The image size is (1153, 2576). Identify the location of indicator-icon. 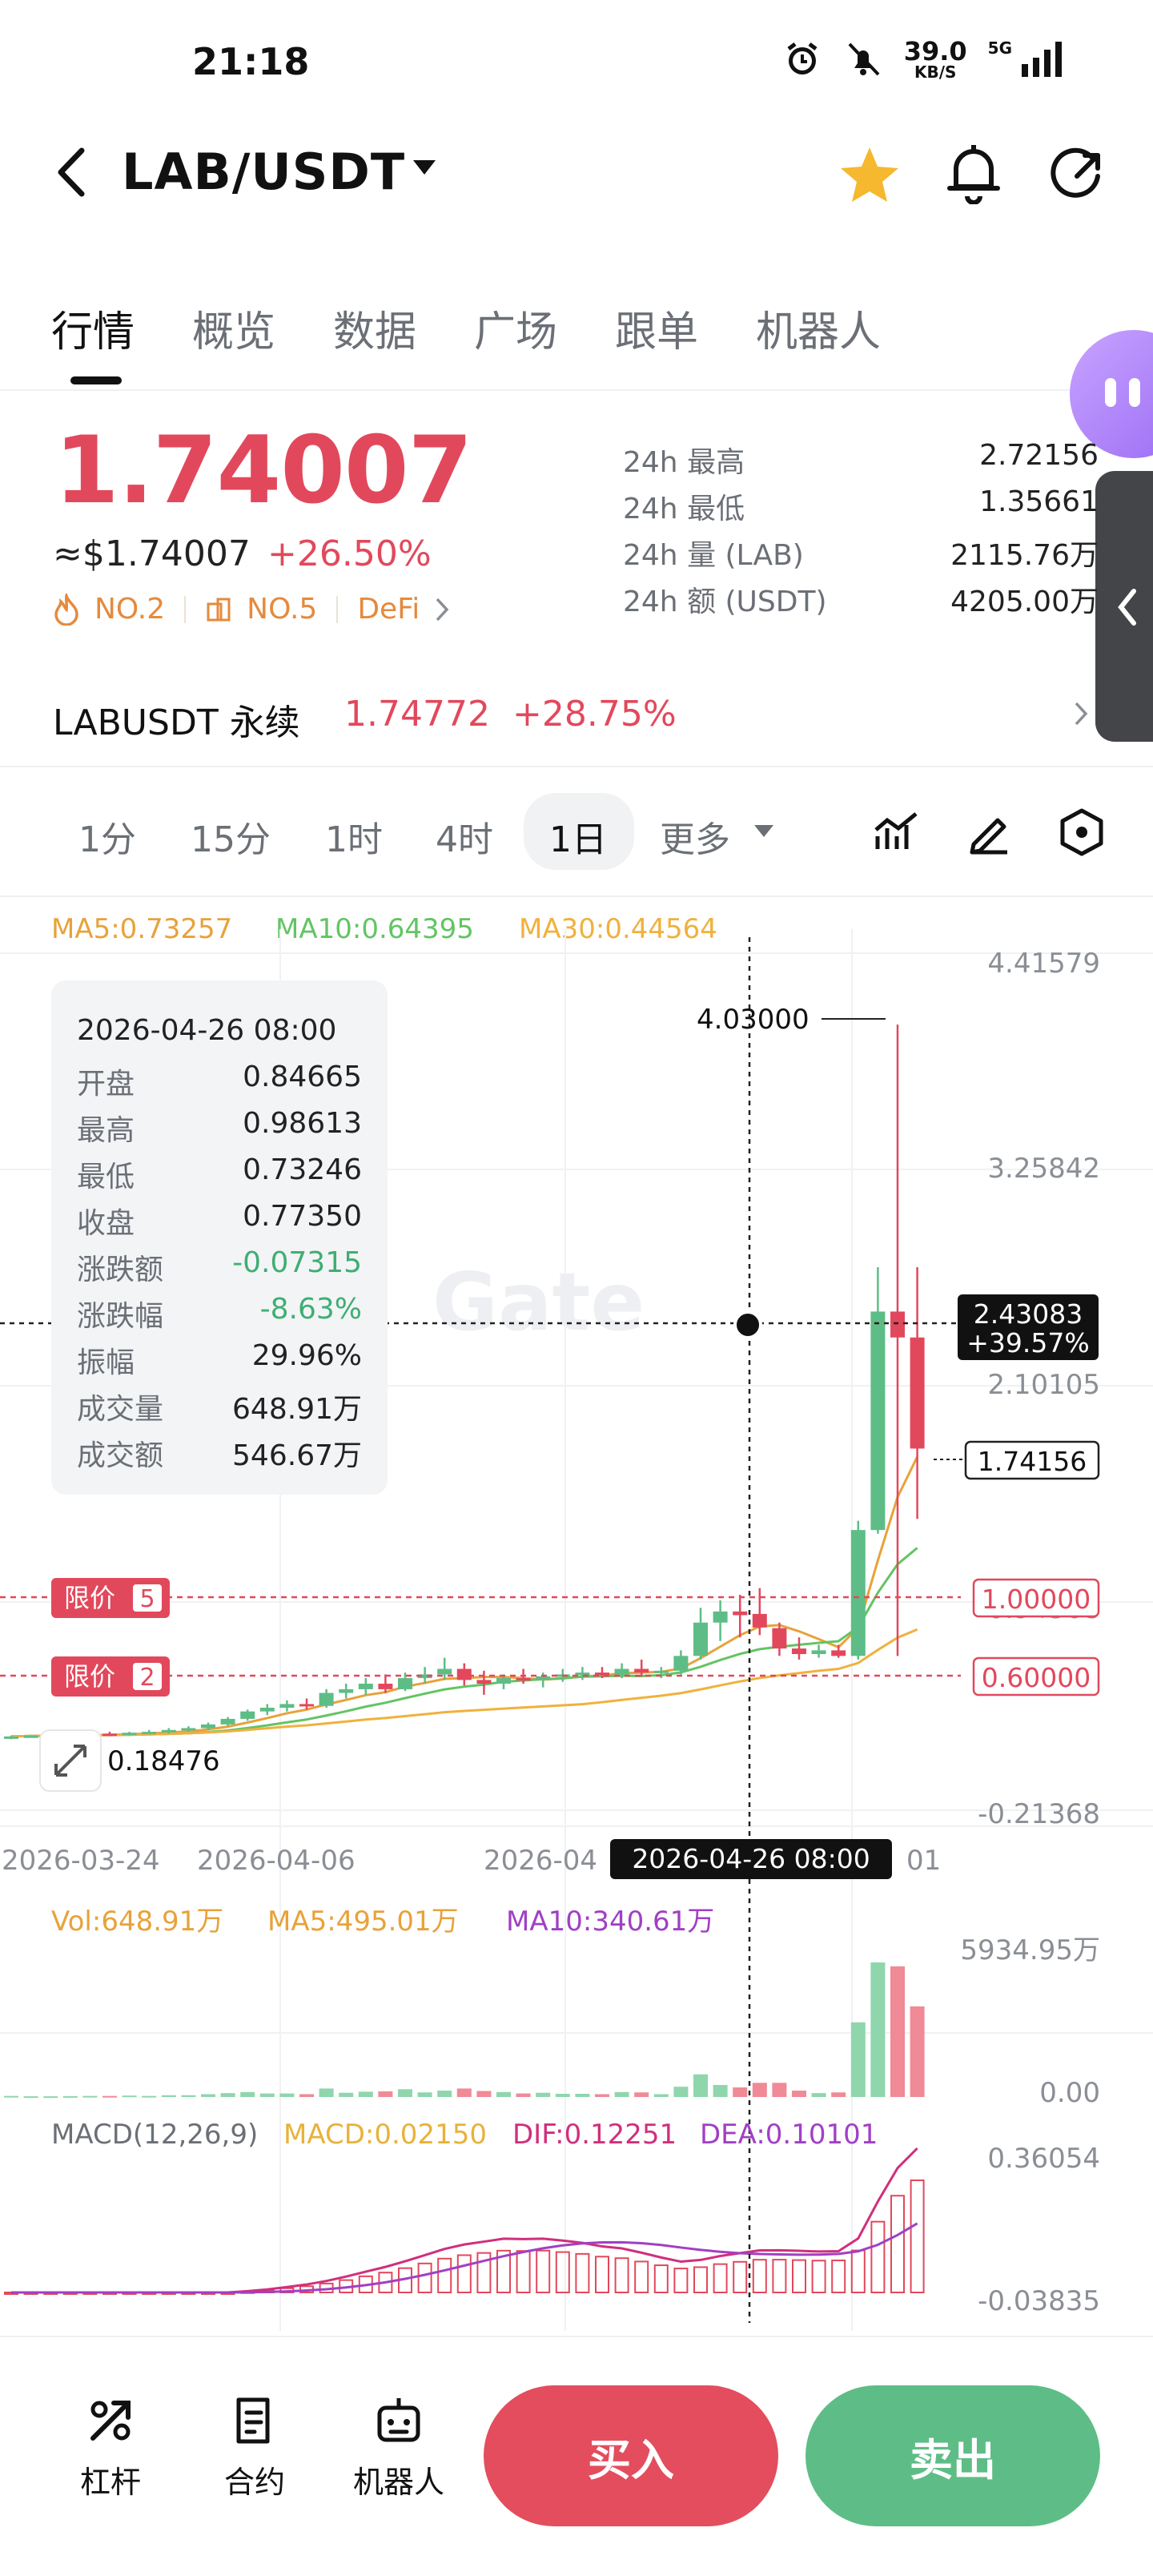
(896, 832).